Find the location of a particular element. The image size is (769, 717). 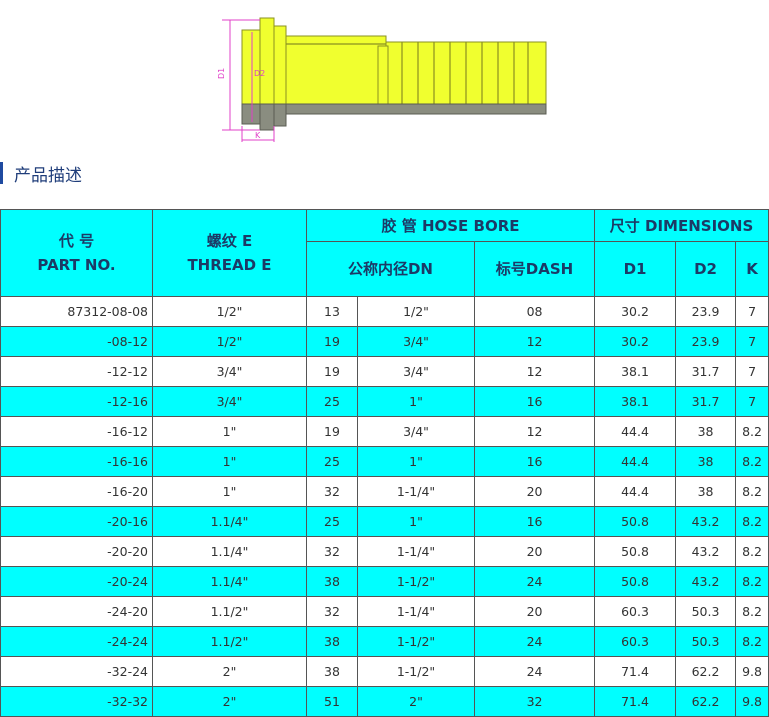

table-row: -08-12 1/2" 19 3/4" 12 30.2 23.9 7 is located at coordinates (384, 341).